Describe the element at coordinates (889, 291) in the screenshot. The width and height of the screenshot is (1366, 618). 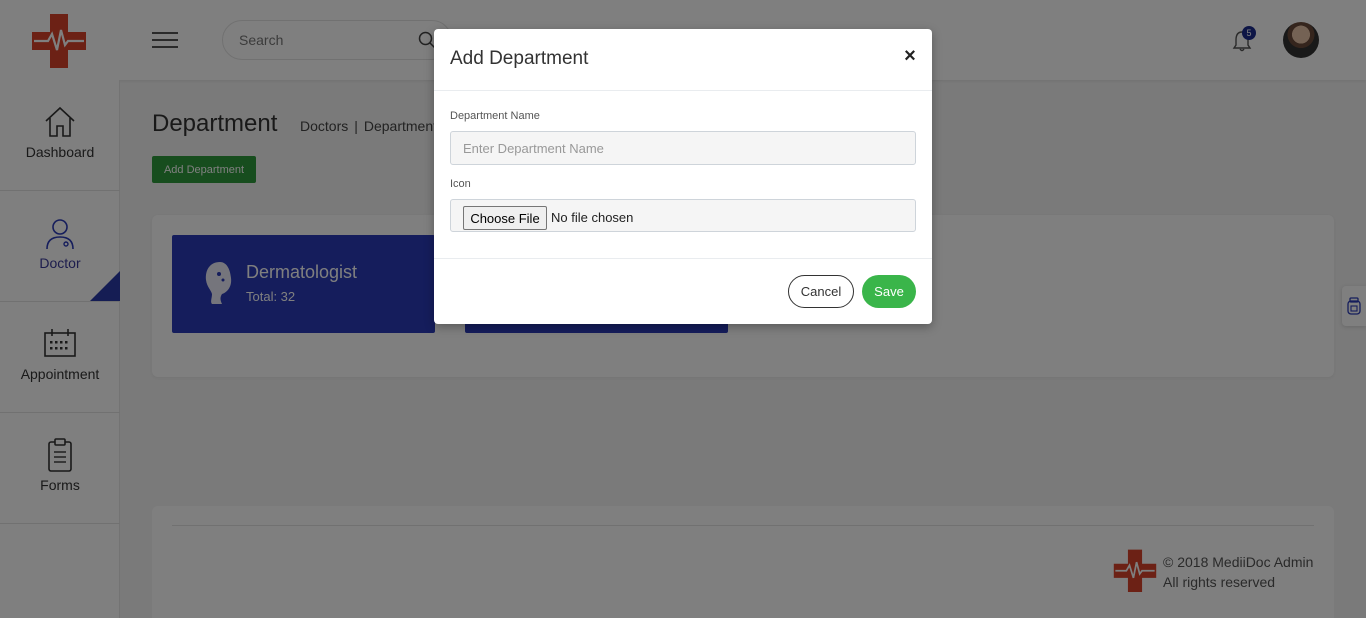
I see `save-button: Save` at that location.